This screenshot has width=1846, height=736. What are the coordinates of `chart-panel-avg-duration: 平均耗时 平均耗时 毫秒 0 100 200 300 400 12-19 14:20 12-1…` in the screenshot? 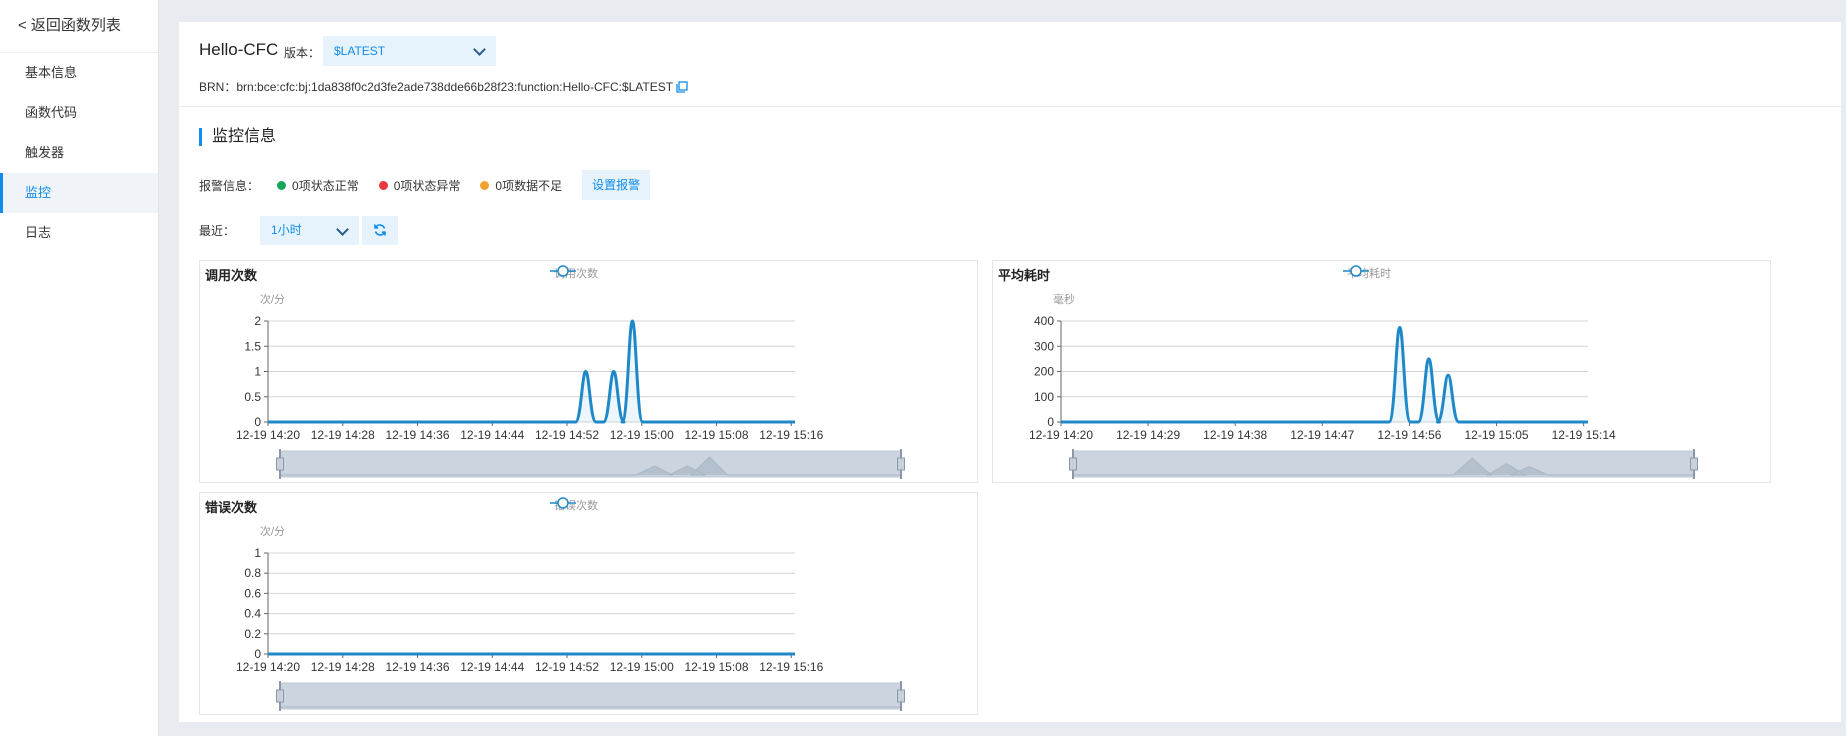 It's located at (1381, 371).